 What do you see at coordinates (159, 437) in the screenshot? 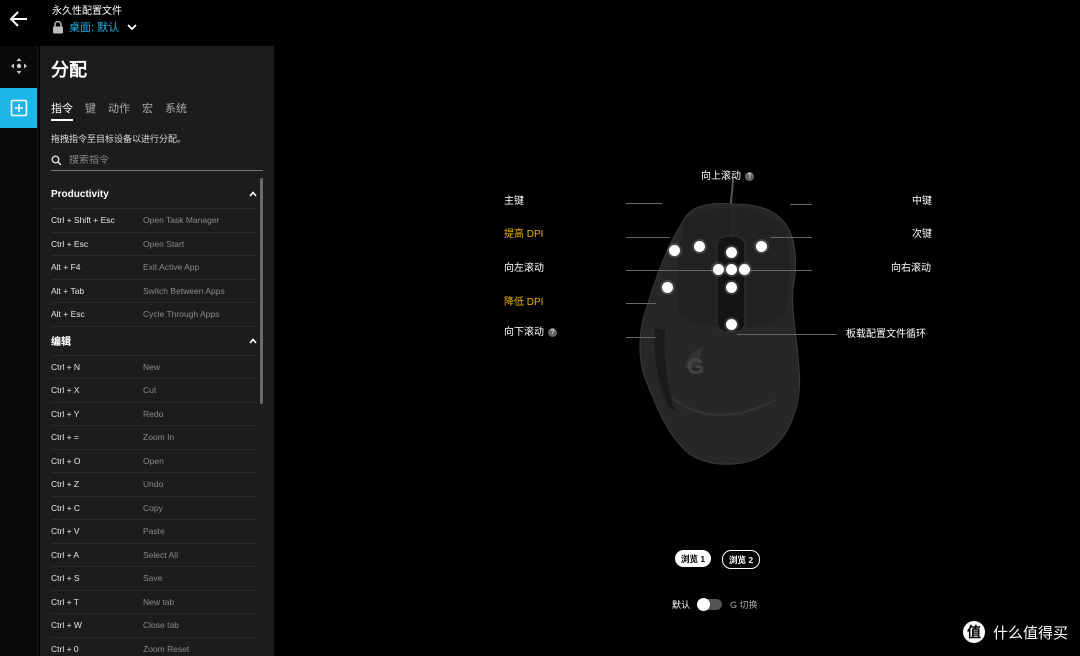
I see `shortcut-action: Zoom In` at bounding box center [159, 437].